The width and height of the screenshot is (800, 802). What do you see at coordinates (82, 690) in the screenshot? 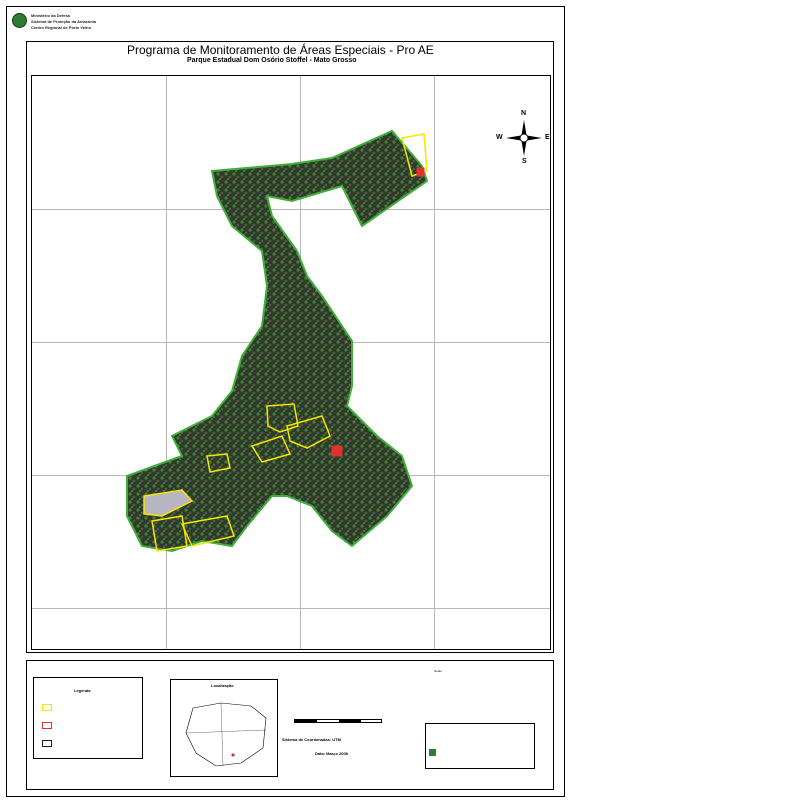
I see `legend-title: Legenda` at bounding box center [82, 690].